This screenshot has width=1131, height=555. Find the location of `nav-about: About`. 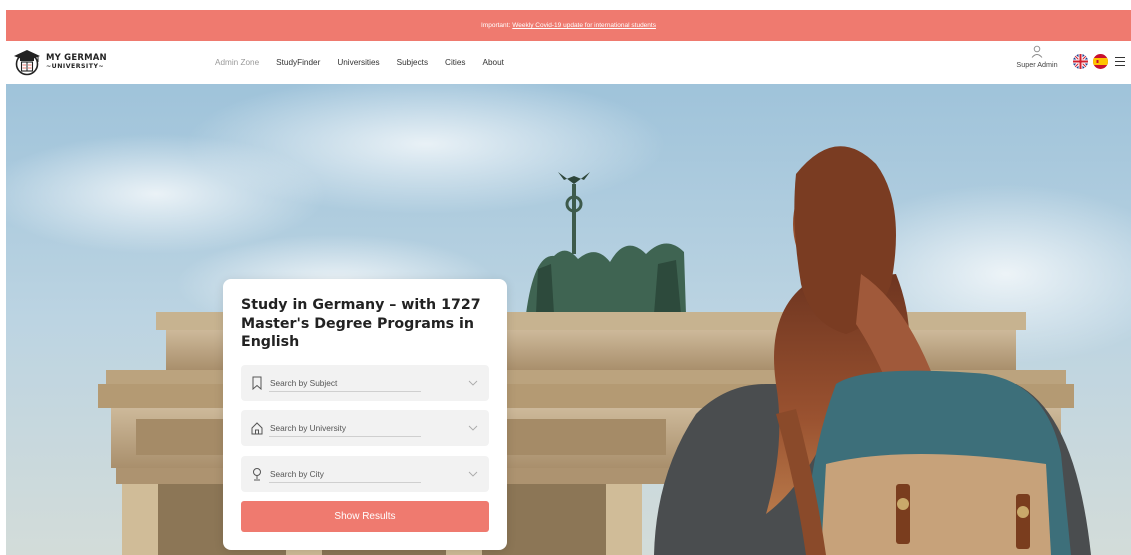

nav-about: About is located at coordinates (493, 62).